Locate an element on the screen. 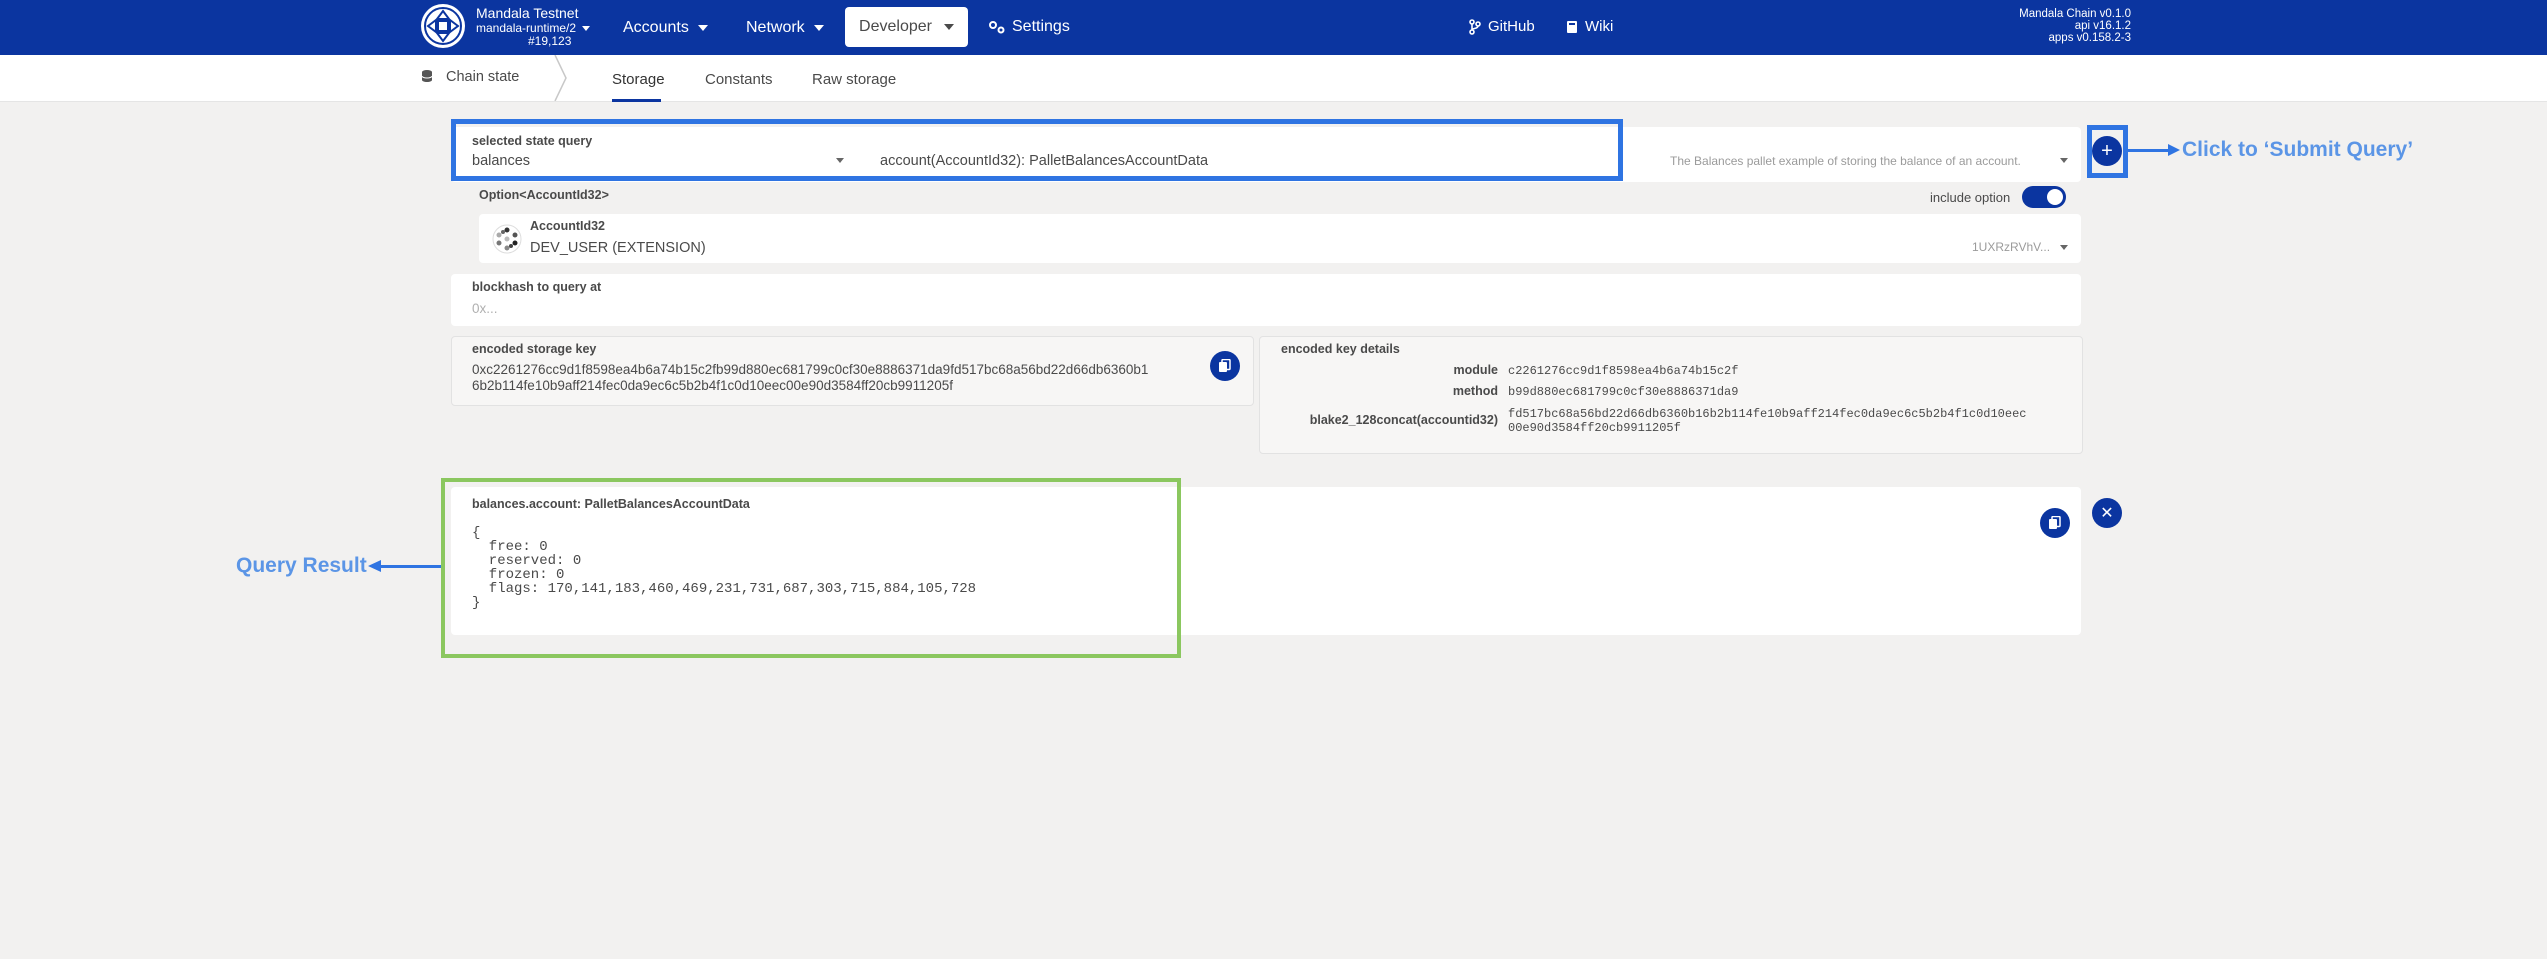 This screenshot has width=2547, height=959. tab-storage: Storage is located at coordinates (638, 79).